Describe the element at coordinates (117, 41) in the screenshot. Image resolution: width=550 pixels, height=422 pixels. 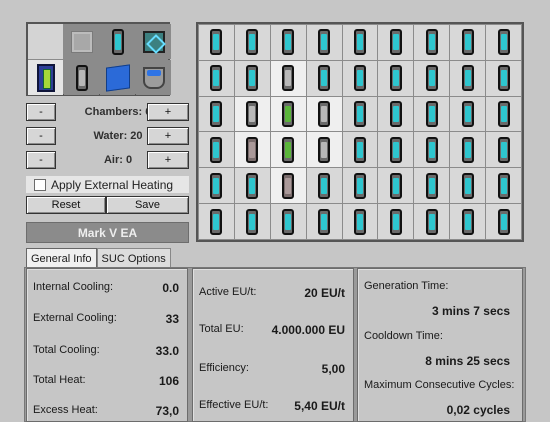
I see `palette-slot-fuel-rod` at that location.